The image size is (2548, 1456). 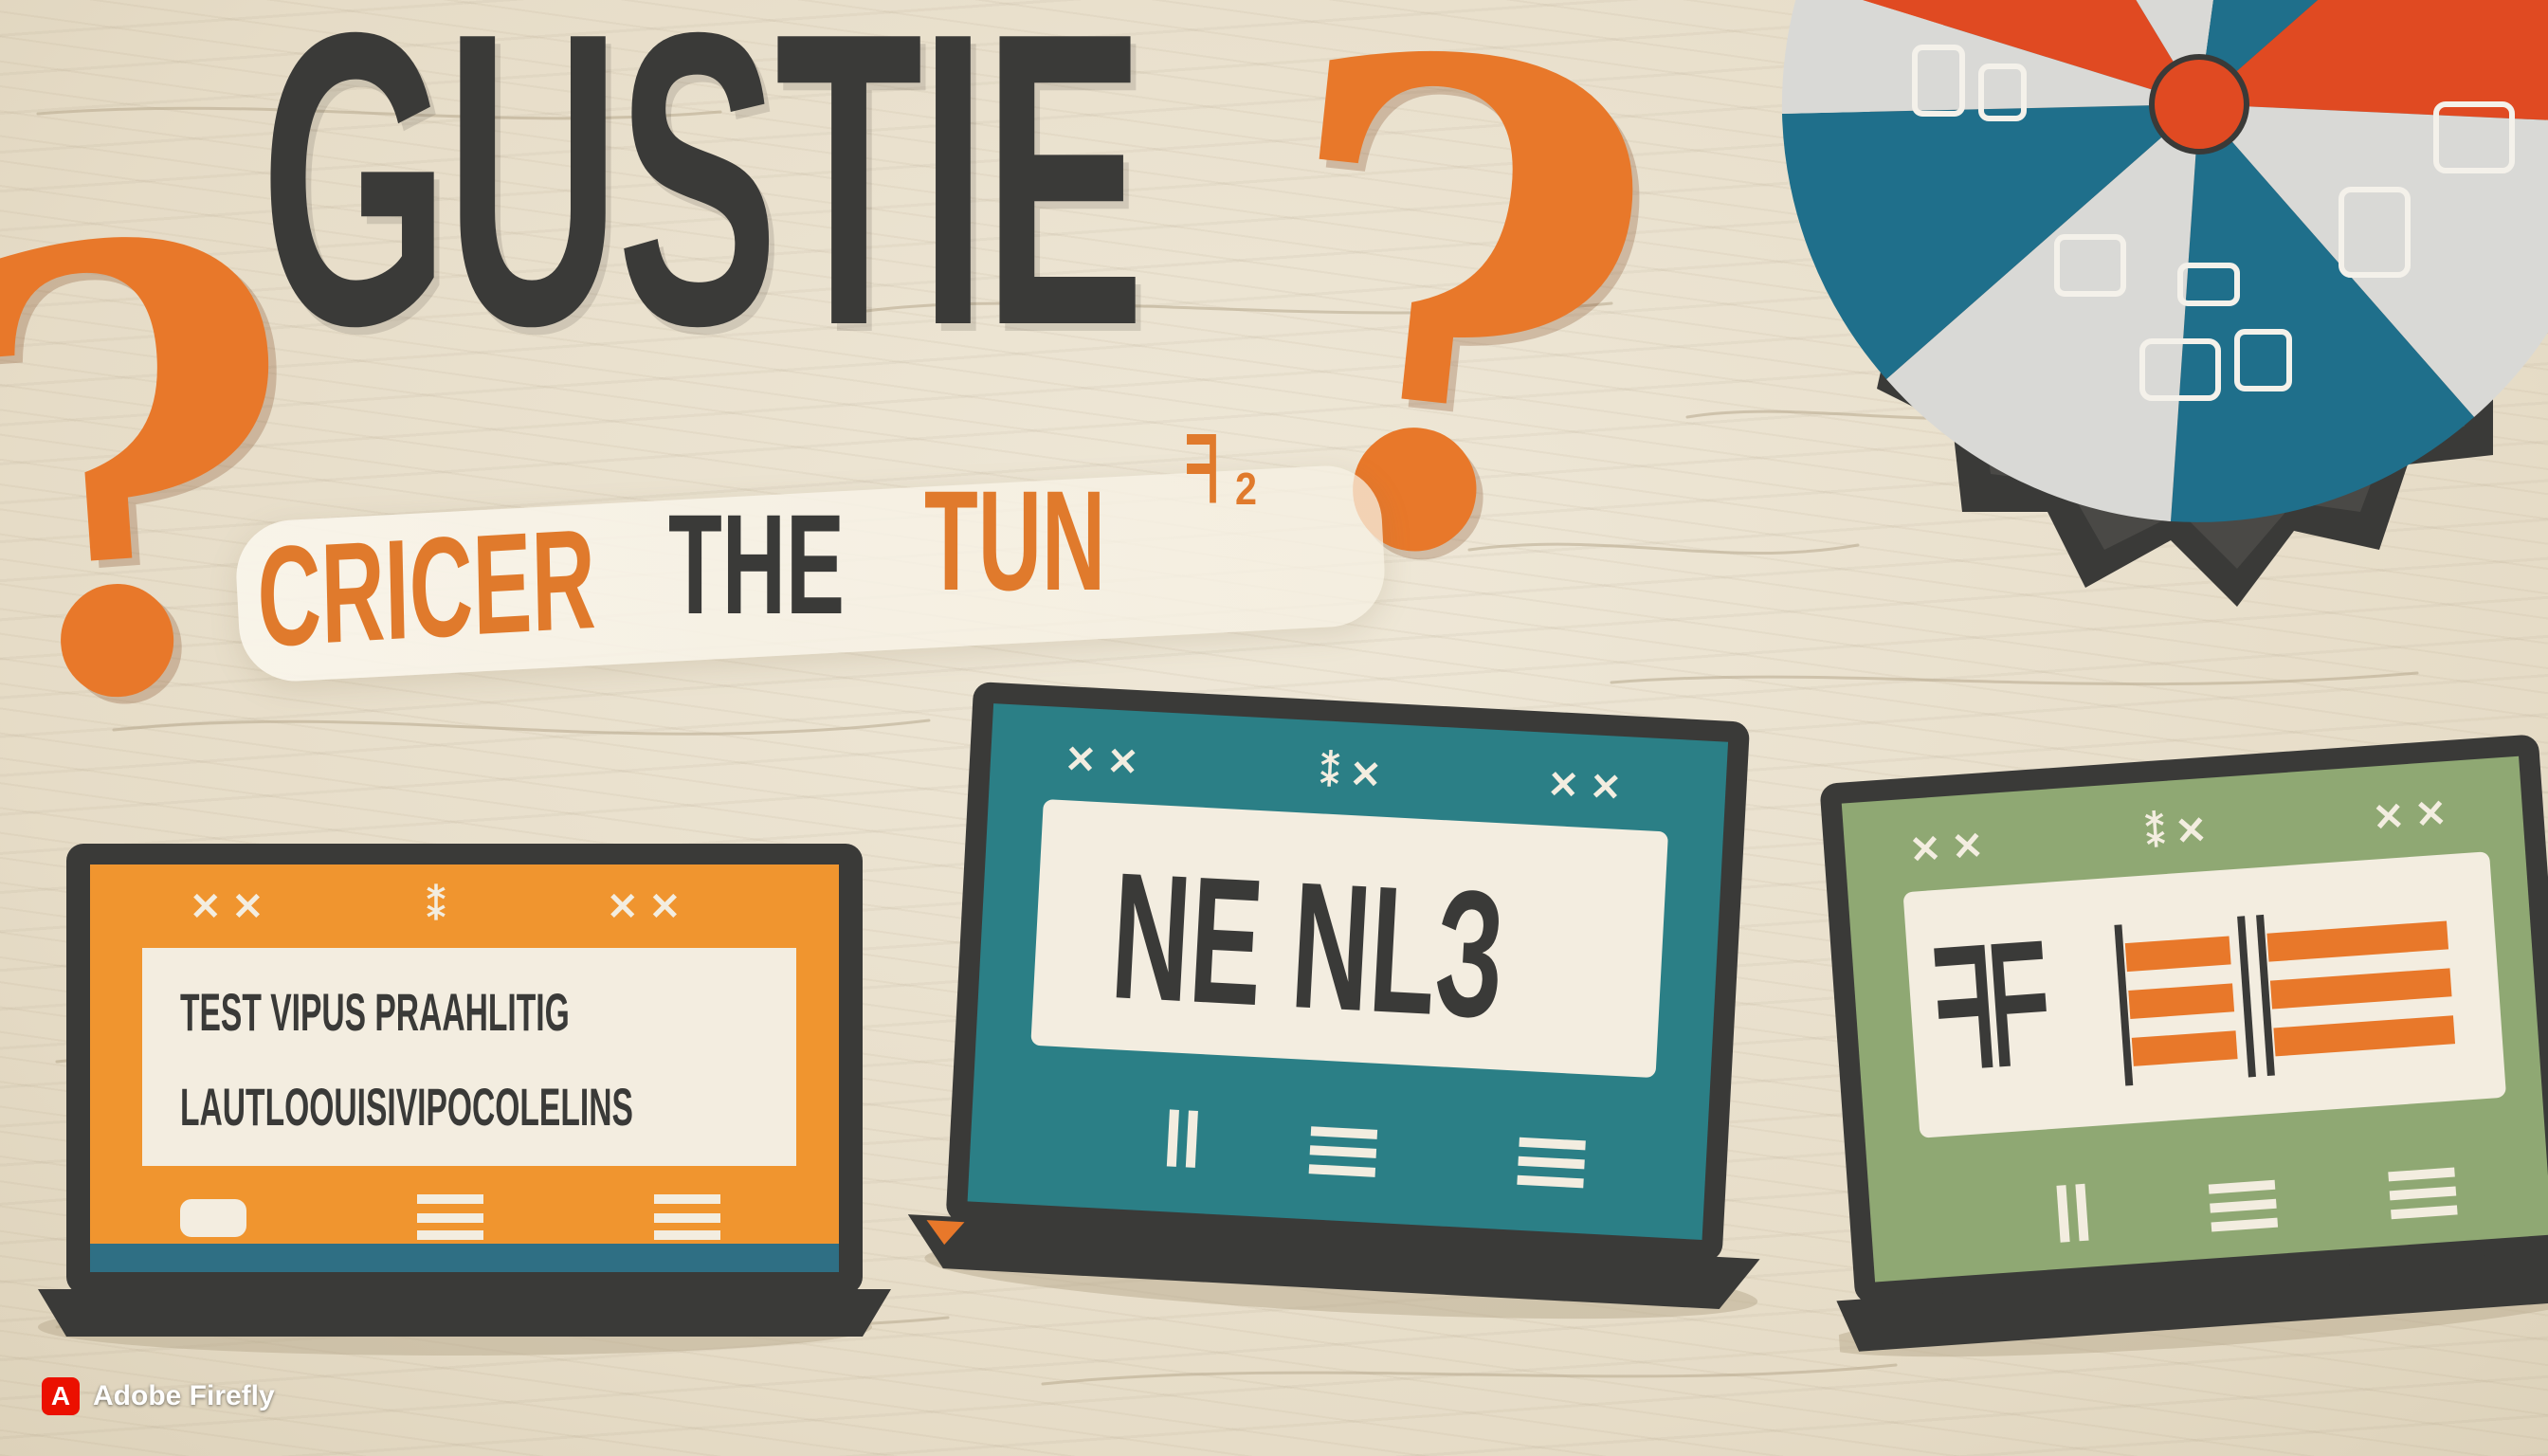 What do you see at coordinates (1307, 946) in the screenshot?
I see `laptop-teal-text: NE NLЗ` at bounding box center [1307, 946].